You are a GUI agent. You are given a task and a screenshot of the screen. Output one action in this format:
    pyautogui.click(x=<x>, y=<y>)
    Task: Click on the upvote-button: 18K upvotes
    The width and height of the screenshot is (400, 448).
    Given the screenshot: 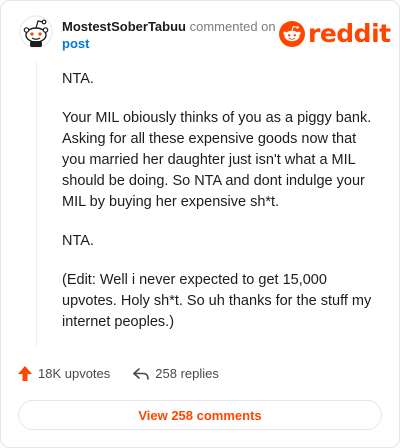 What is the action you would take?
    pyautogui.click(x=63, y=373)
    